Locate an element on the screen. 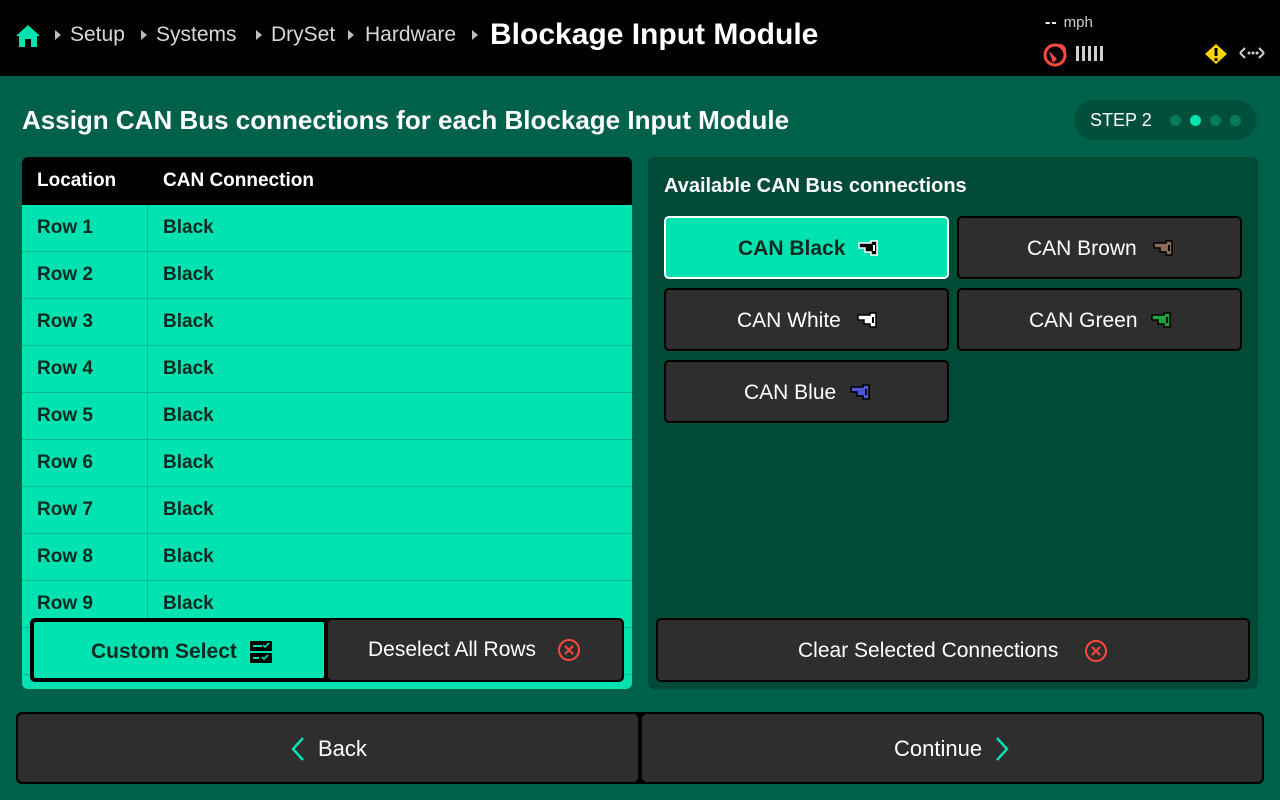 The height and width of the screenshot is (800, 1280). clear-selected-connections-label: Clear Selected Connections is located at coordinates (928, 650).